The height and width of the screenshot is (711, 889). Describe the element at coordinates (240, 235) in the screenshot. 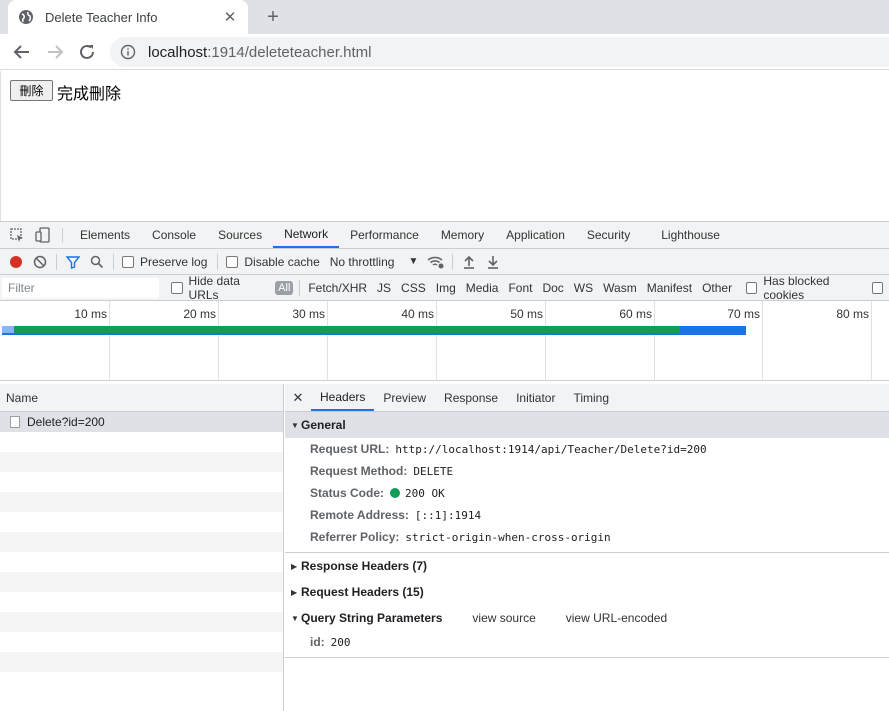

I see `tab-sources: Sources` at that location.